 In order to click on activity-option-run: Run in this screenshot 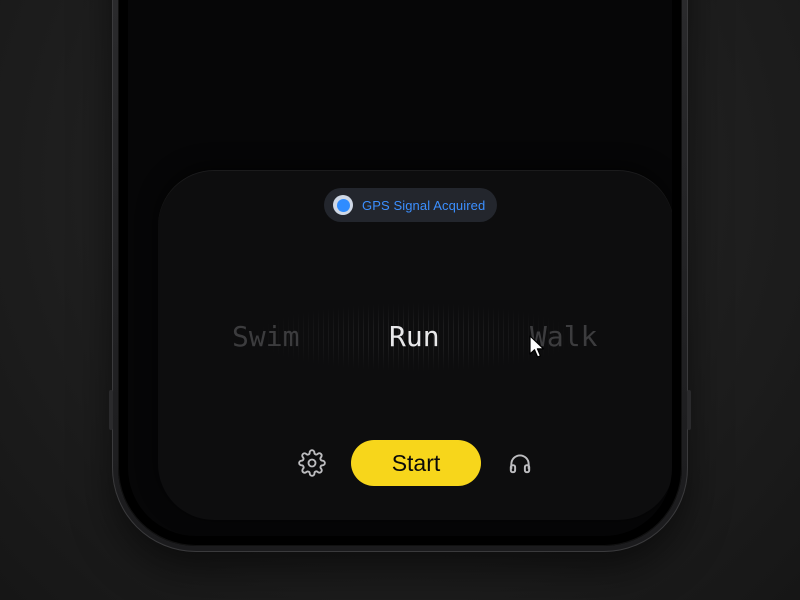, I will do `click(414, 337)`.